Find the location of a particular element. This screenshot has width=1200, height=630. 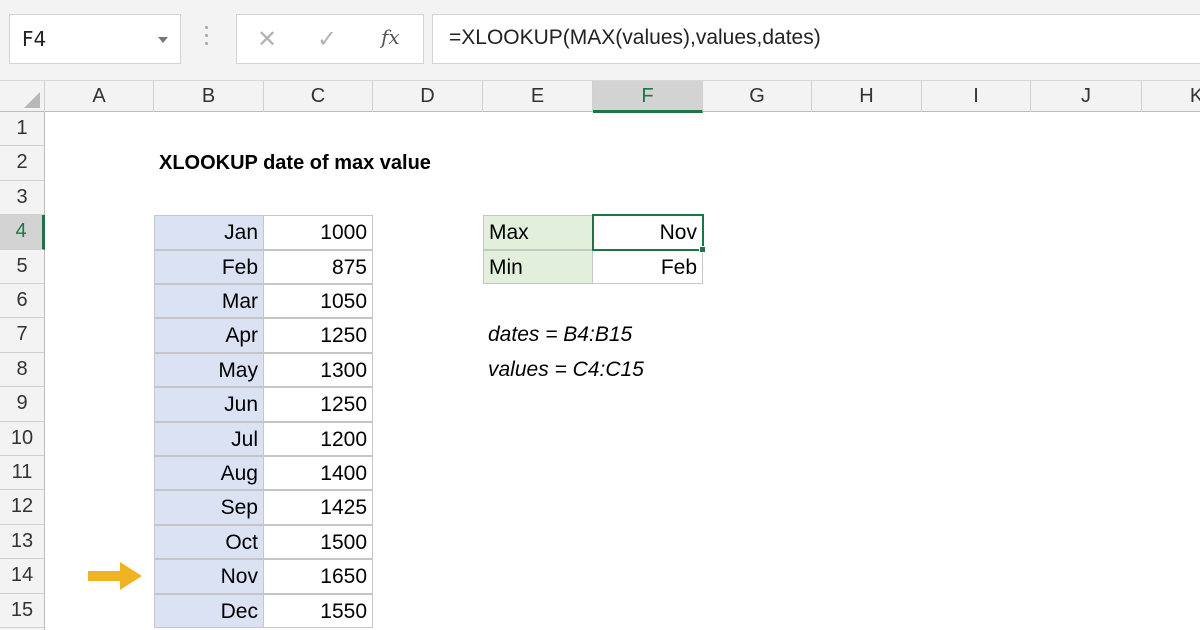

column-header-b: B is located at coordinates (209, 96).